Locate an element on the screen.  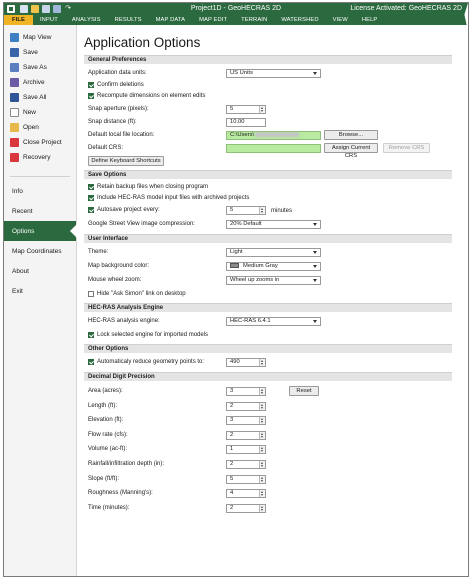
retain-backup-row: Retain backup files when closing program is located at coordinates (148, 187).